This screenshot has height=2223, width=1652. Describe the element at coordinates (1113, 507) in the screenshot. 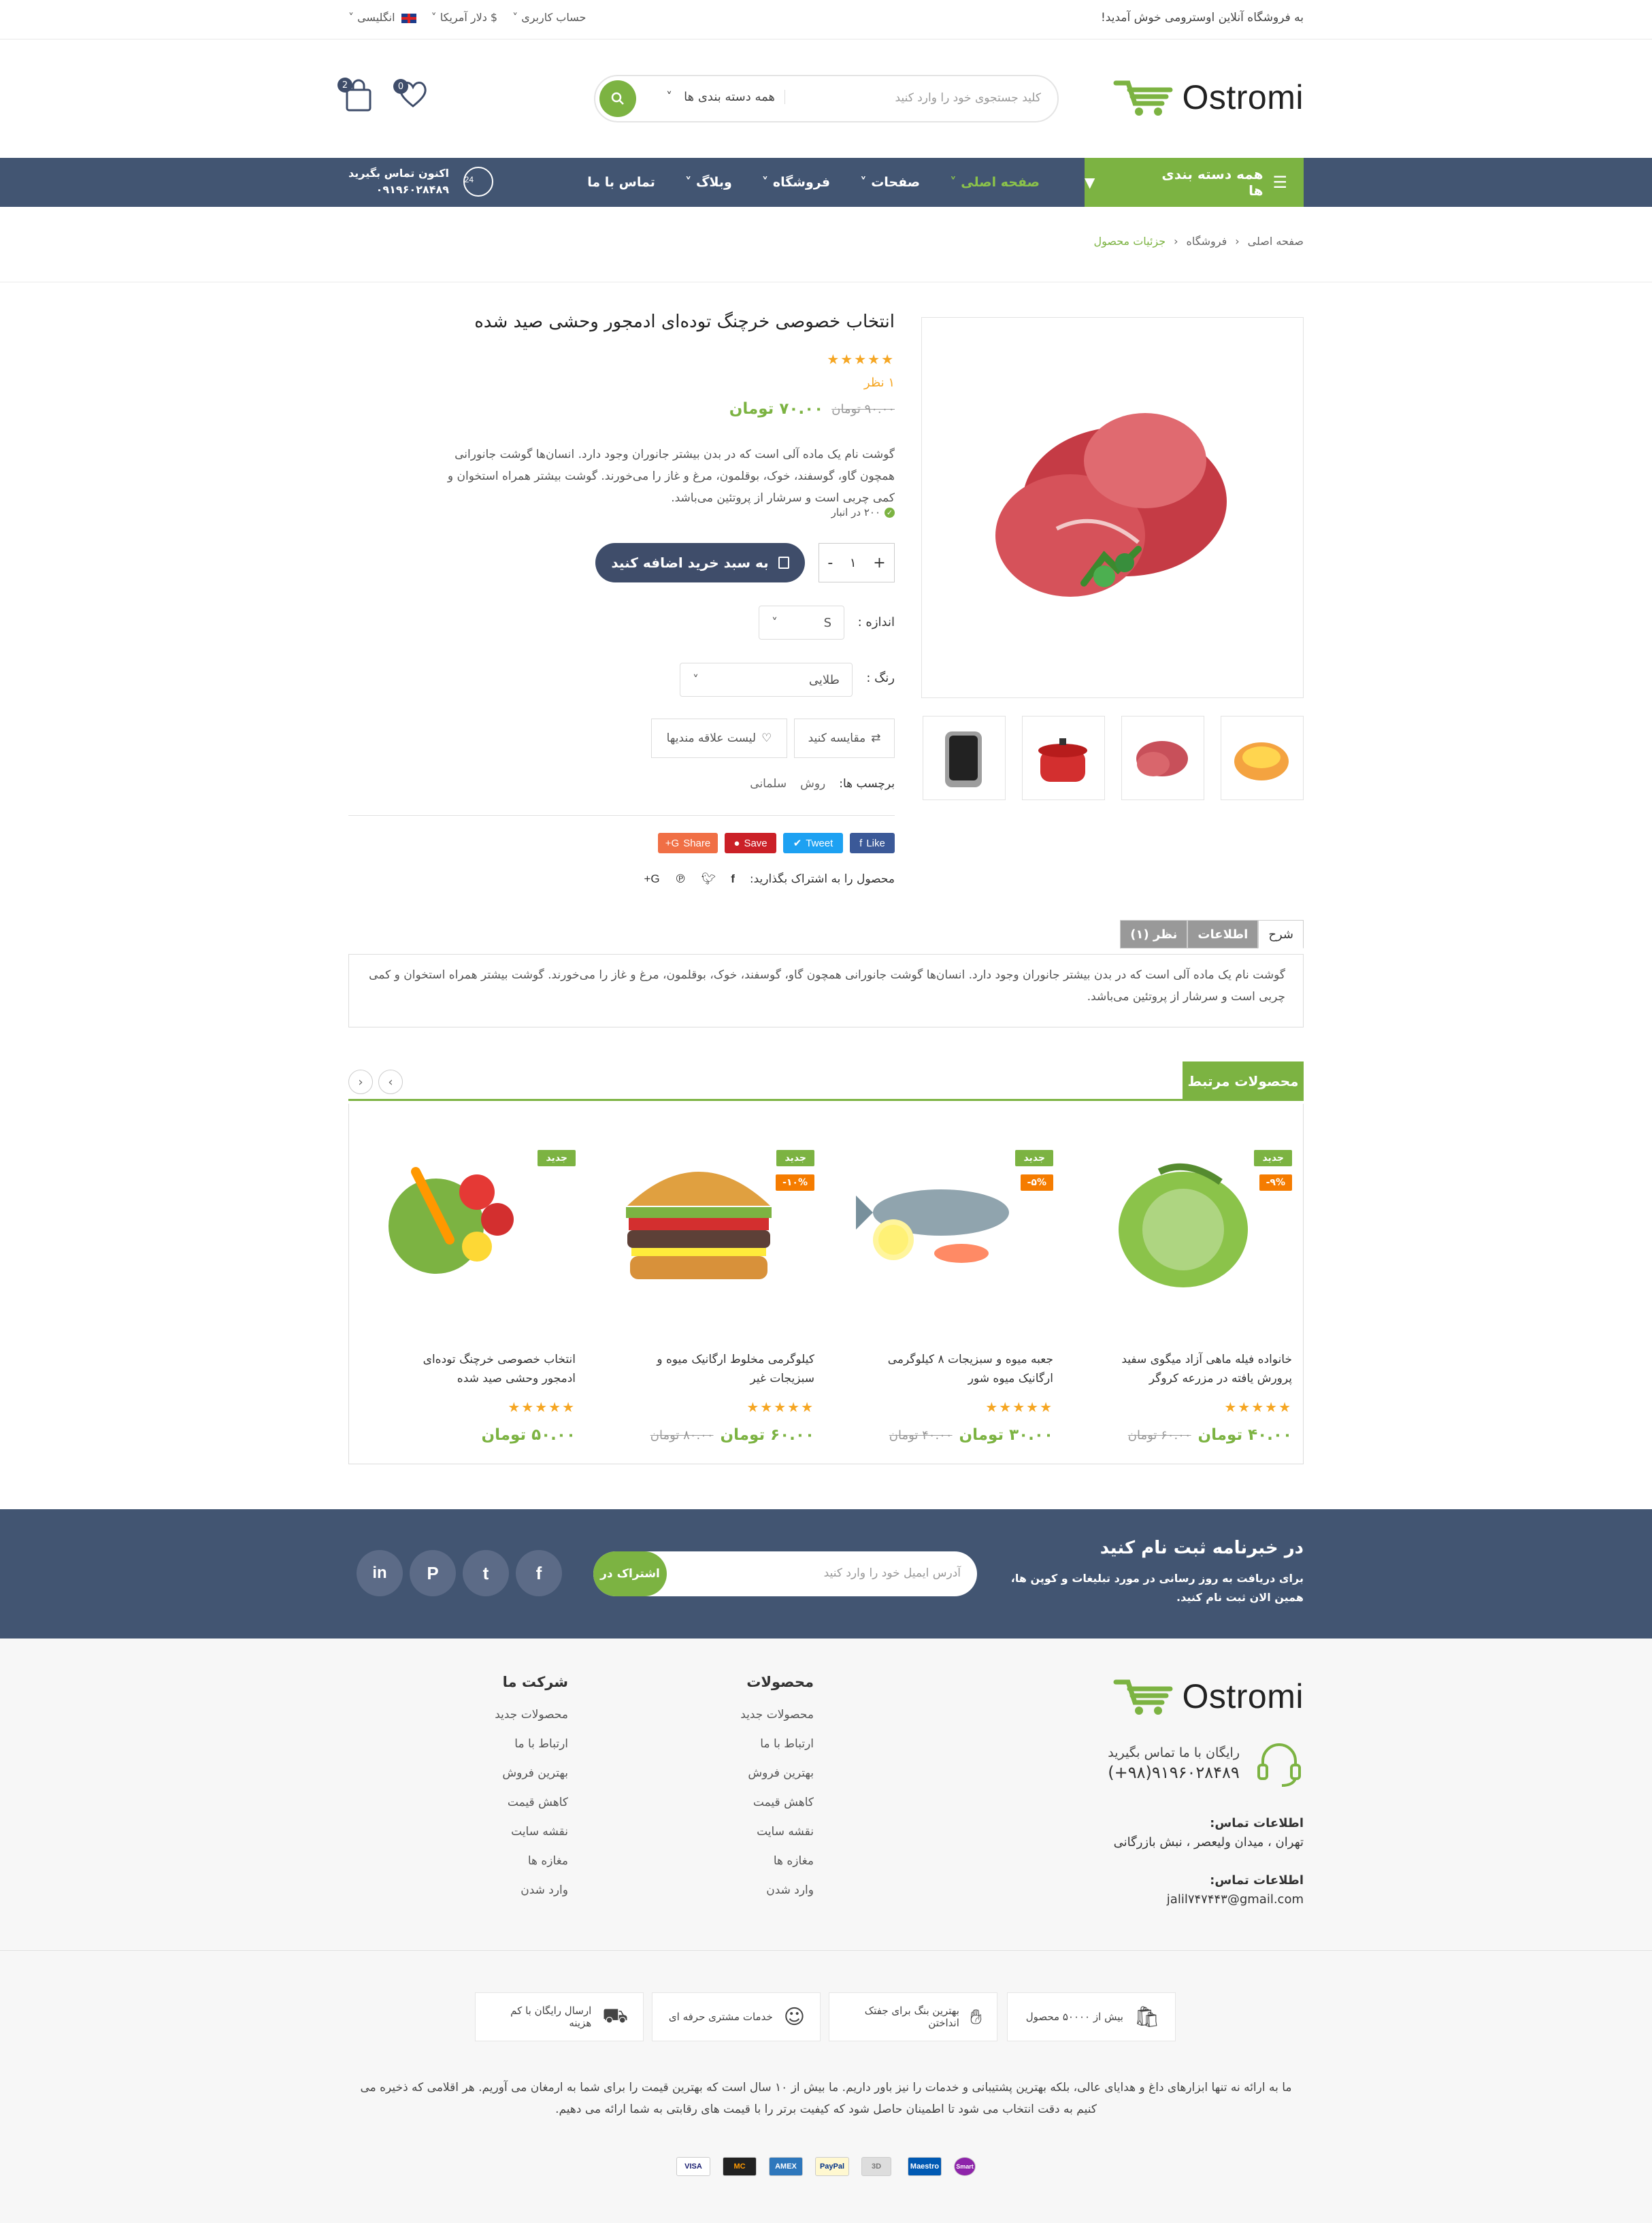

I see `product-main-image` at that location.